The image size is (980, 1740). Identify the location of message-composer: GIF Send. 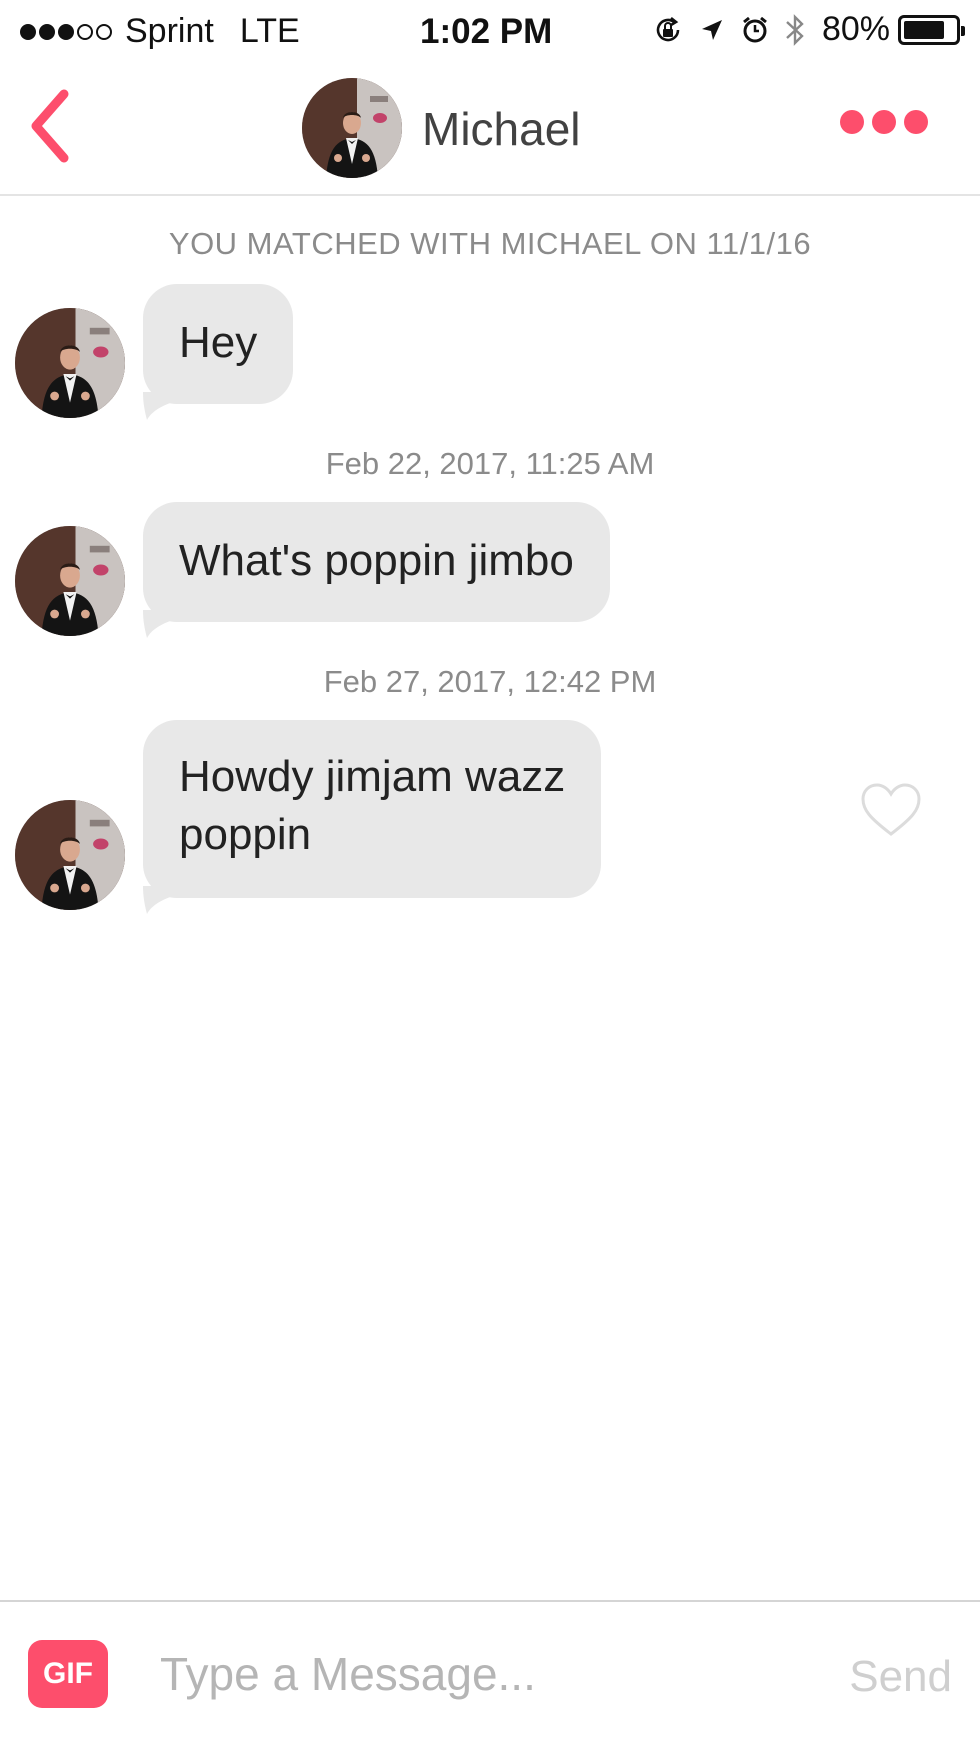
(490, 1670).